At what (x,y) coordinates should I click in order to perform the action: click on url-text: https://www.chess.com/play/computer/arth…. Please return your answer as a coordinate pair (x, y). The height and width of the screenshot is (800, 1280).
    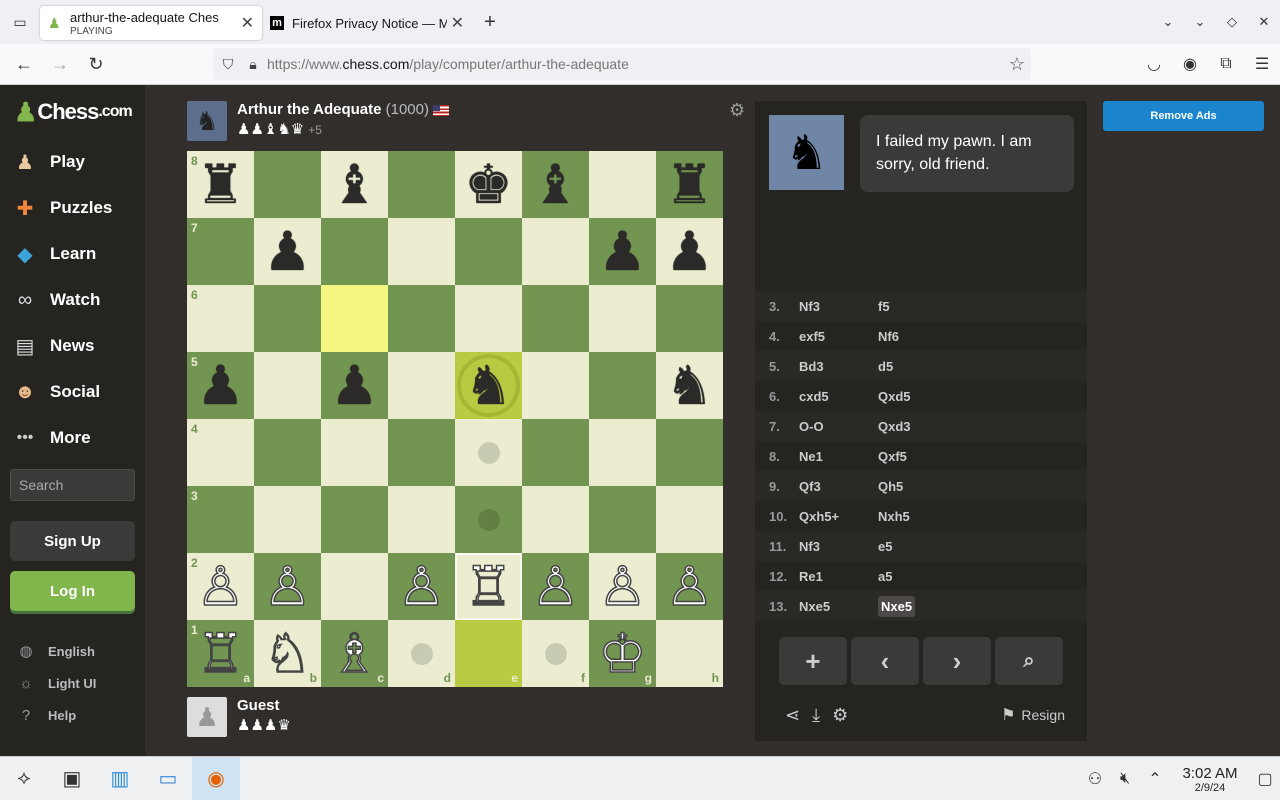
    Looking at the image, I should click on (448, 64).